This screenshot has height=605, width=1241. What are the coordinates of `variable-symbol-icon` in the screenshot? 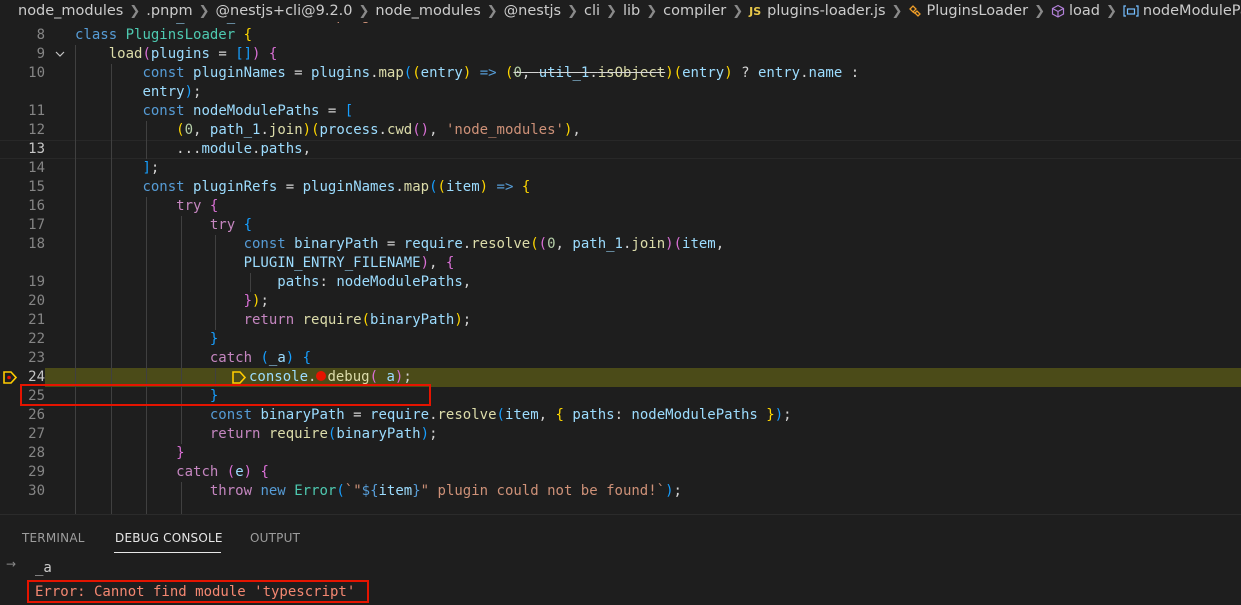 It's located at (1131, 11).